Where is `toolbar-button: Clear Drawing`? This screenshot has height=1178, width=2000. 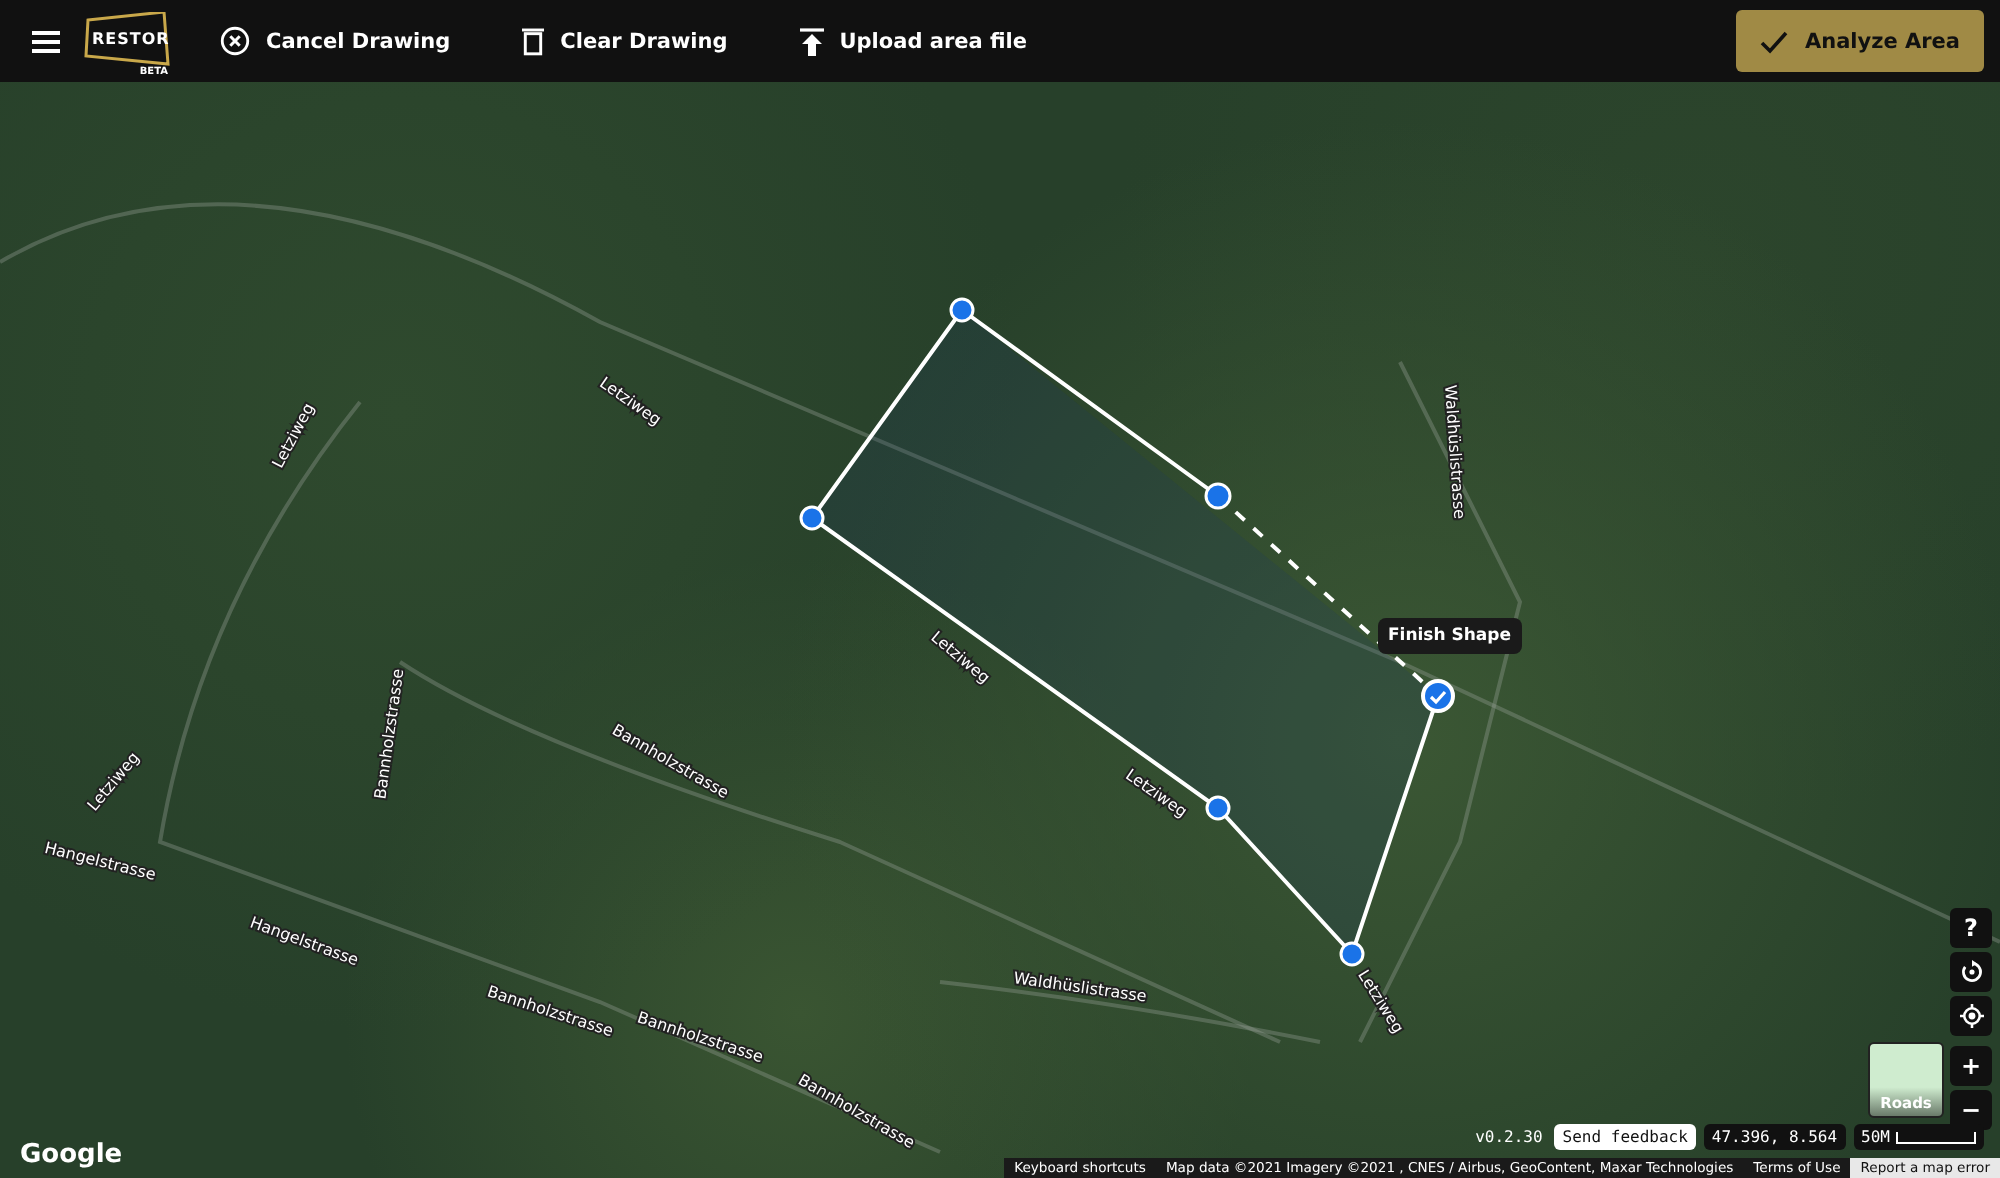 toolbar-button: Clear Drawing is located at coordinates (625, 41).